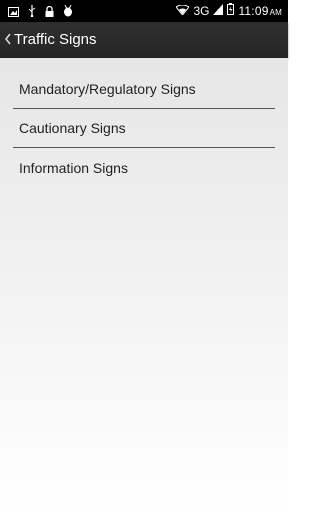 The height and width of the screenshot is (512, 320). What do you see at coordinates (201, 10) in the screenshot?
I see `network-type: 3G` at bounding box center [201, 10].